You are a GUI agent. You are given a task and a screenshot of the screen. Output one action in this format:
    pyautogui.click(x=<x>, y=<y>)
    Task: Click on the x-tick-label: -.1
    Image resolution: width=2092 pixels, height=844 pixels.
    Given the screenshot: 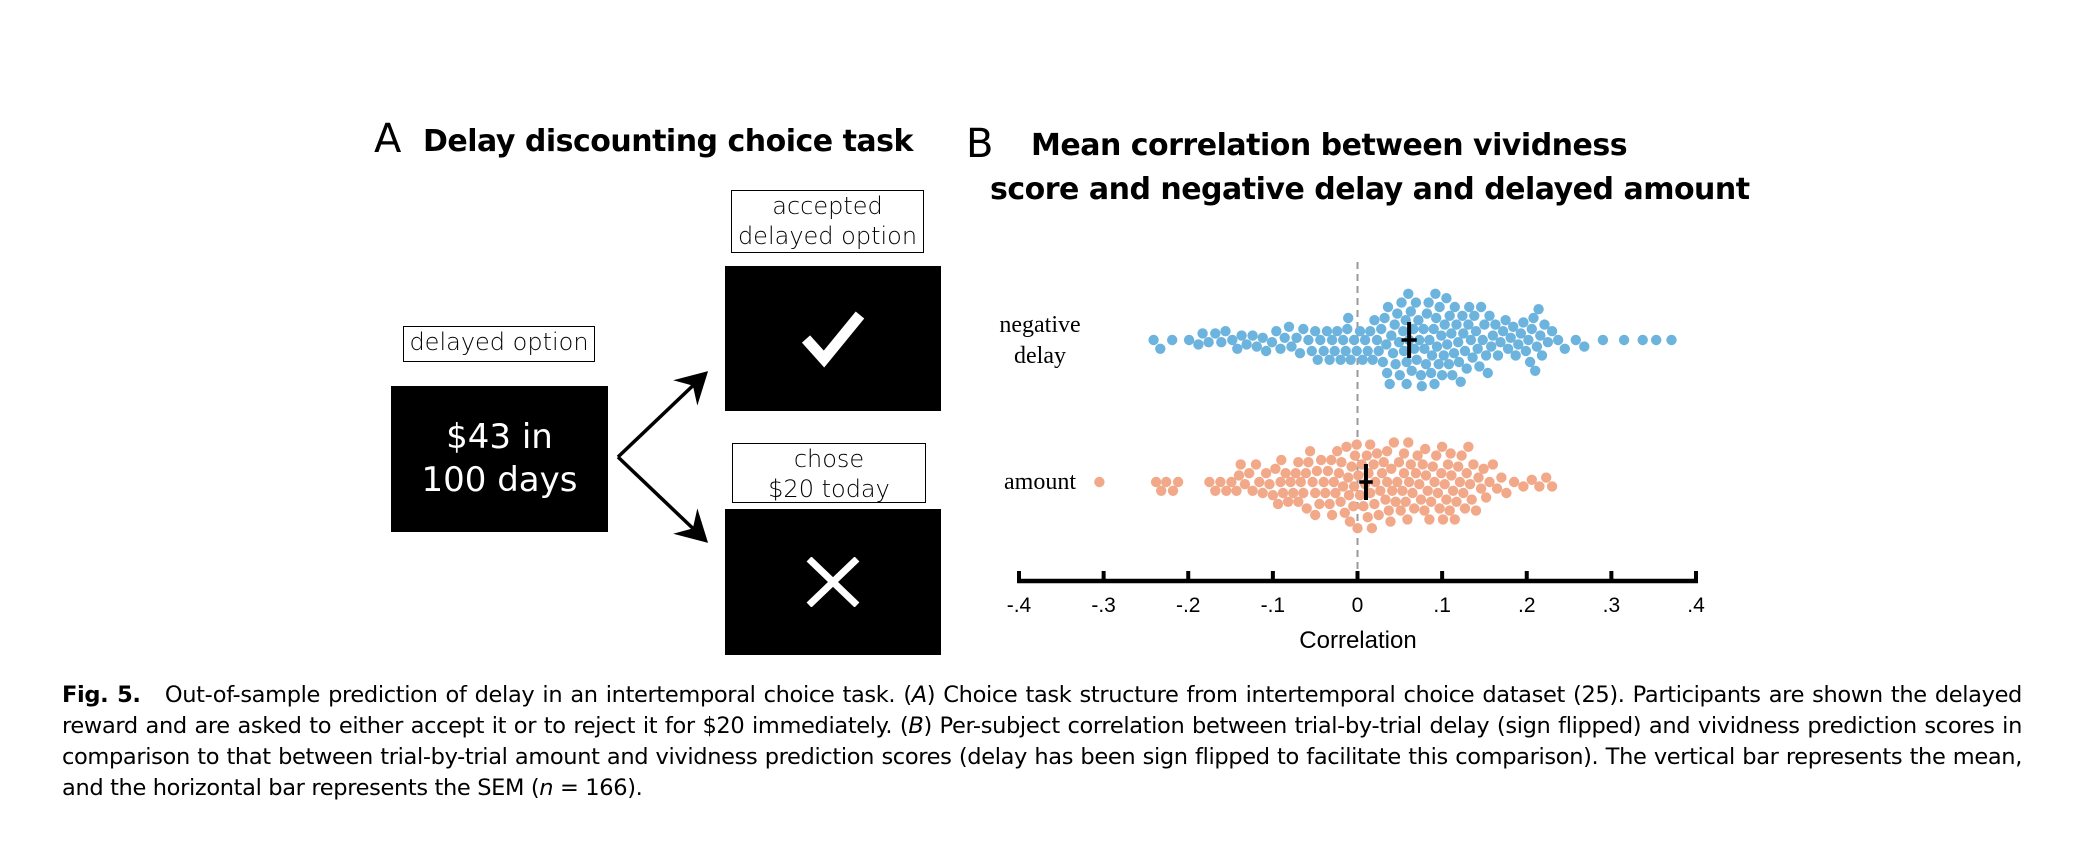 What is the action you would take?
    pyautogui.click(x=1273, y=605)
    